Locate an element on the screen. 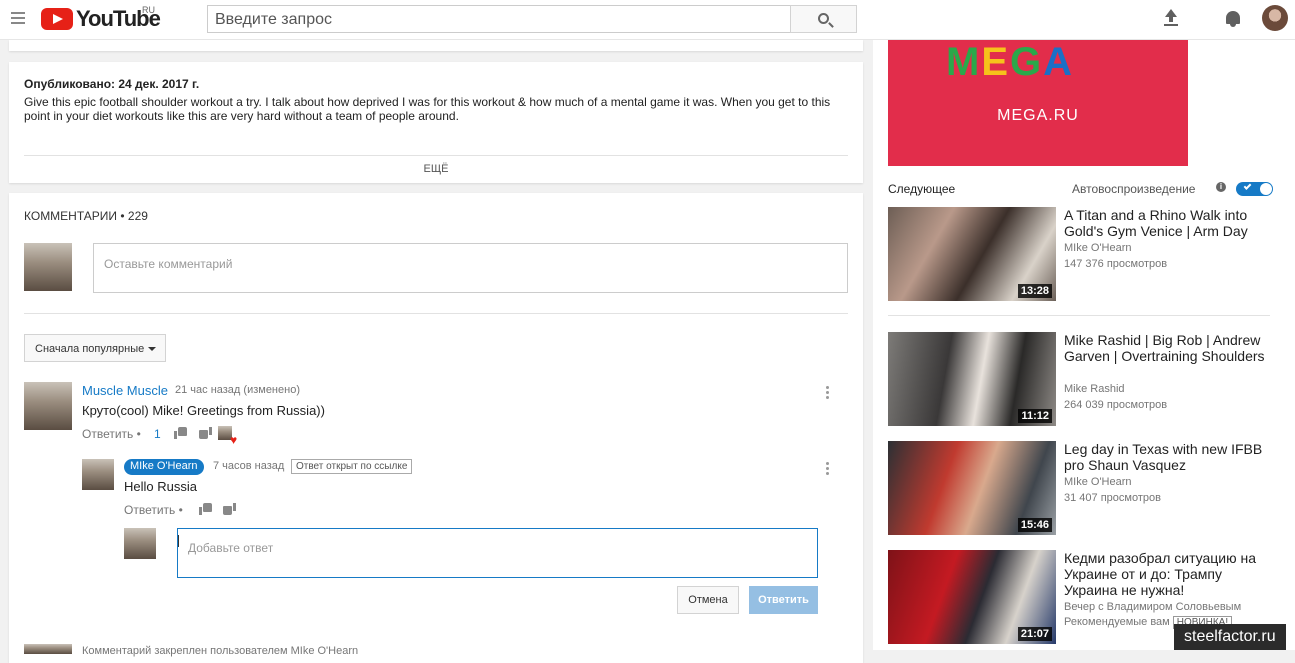 This screenshot has height=663, width=1295. notifications-bell-icon is located at coordinates (1233, 18).